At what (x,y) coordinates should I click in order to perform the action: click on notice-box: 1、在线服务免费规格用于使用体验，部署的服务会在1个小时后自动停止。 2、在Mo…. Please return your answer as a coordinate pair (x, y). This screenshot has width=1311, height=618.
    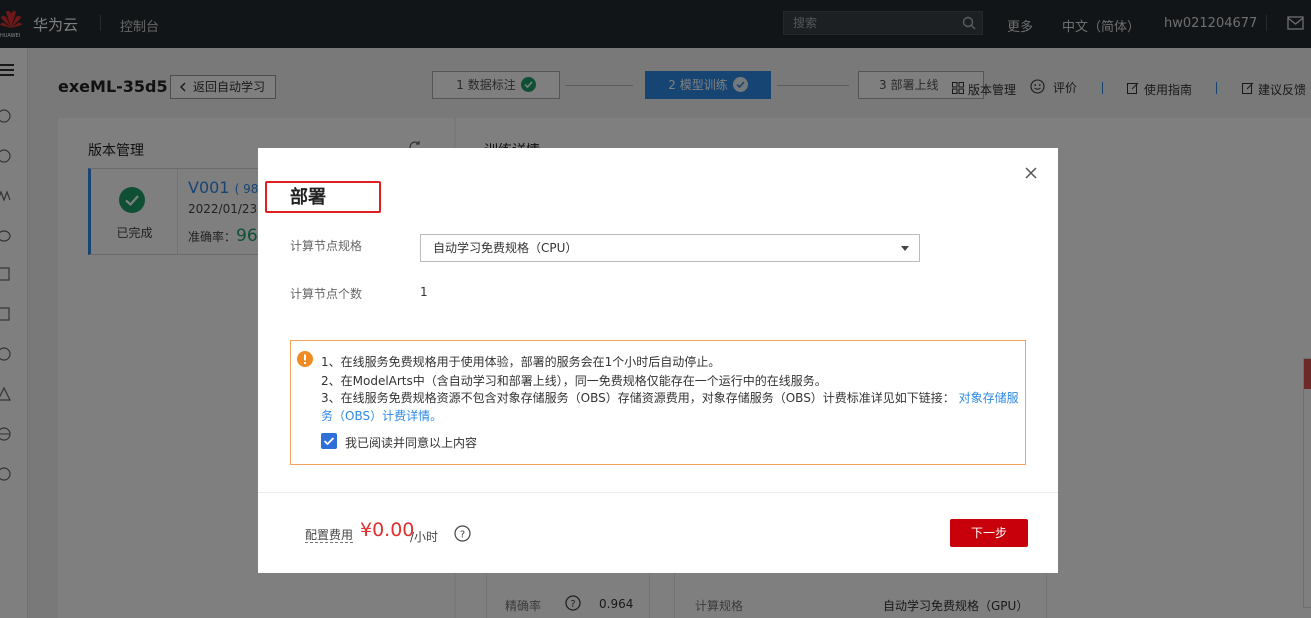
    Looking at the image, I should click on (658, 402).